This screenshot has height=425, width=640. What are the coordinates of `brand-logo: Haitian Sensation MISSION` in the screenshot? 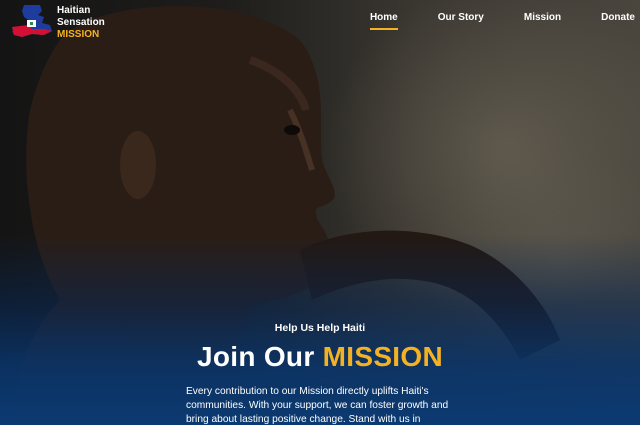 It's located at (57, 22).